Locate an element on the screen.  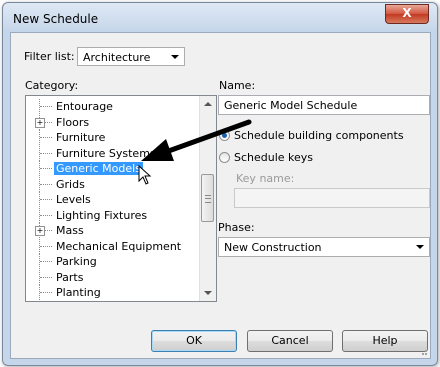
mouse-cursor-icon is located at coordinates (145, 174).